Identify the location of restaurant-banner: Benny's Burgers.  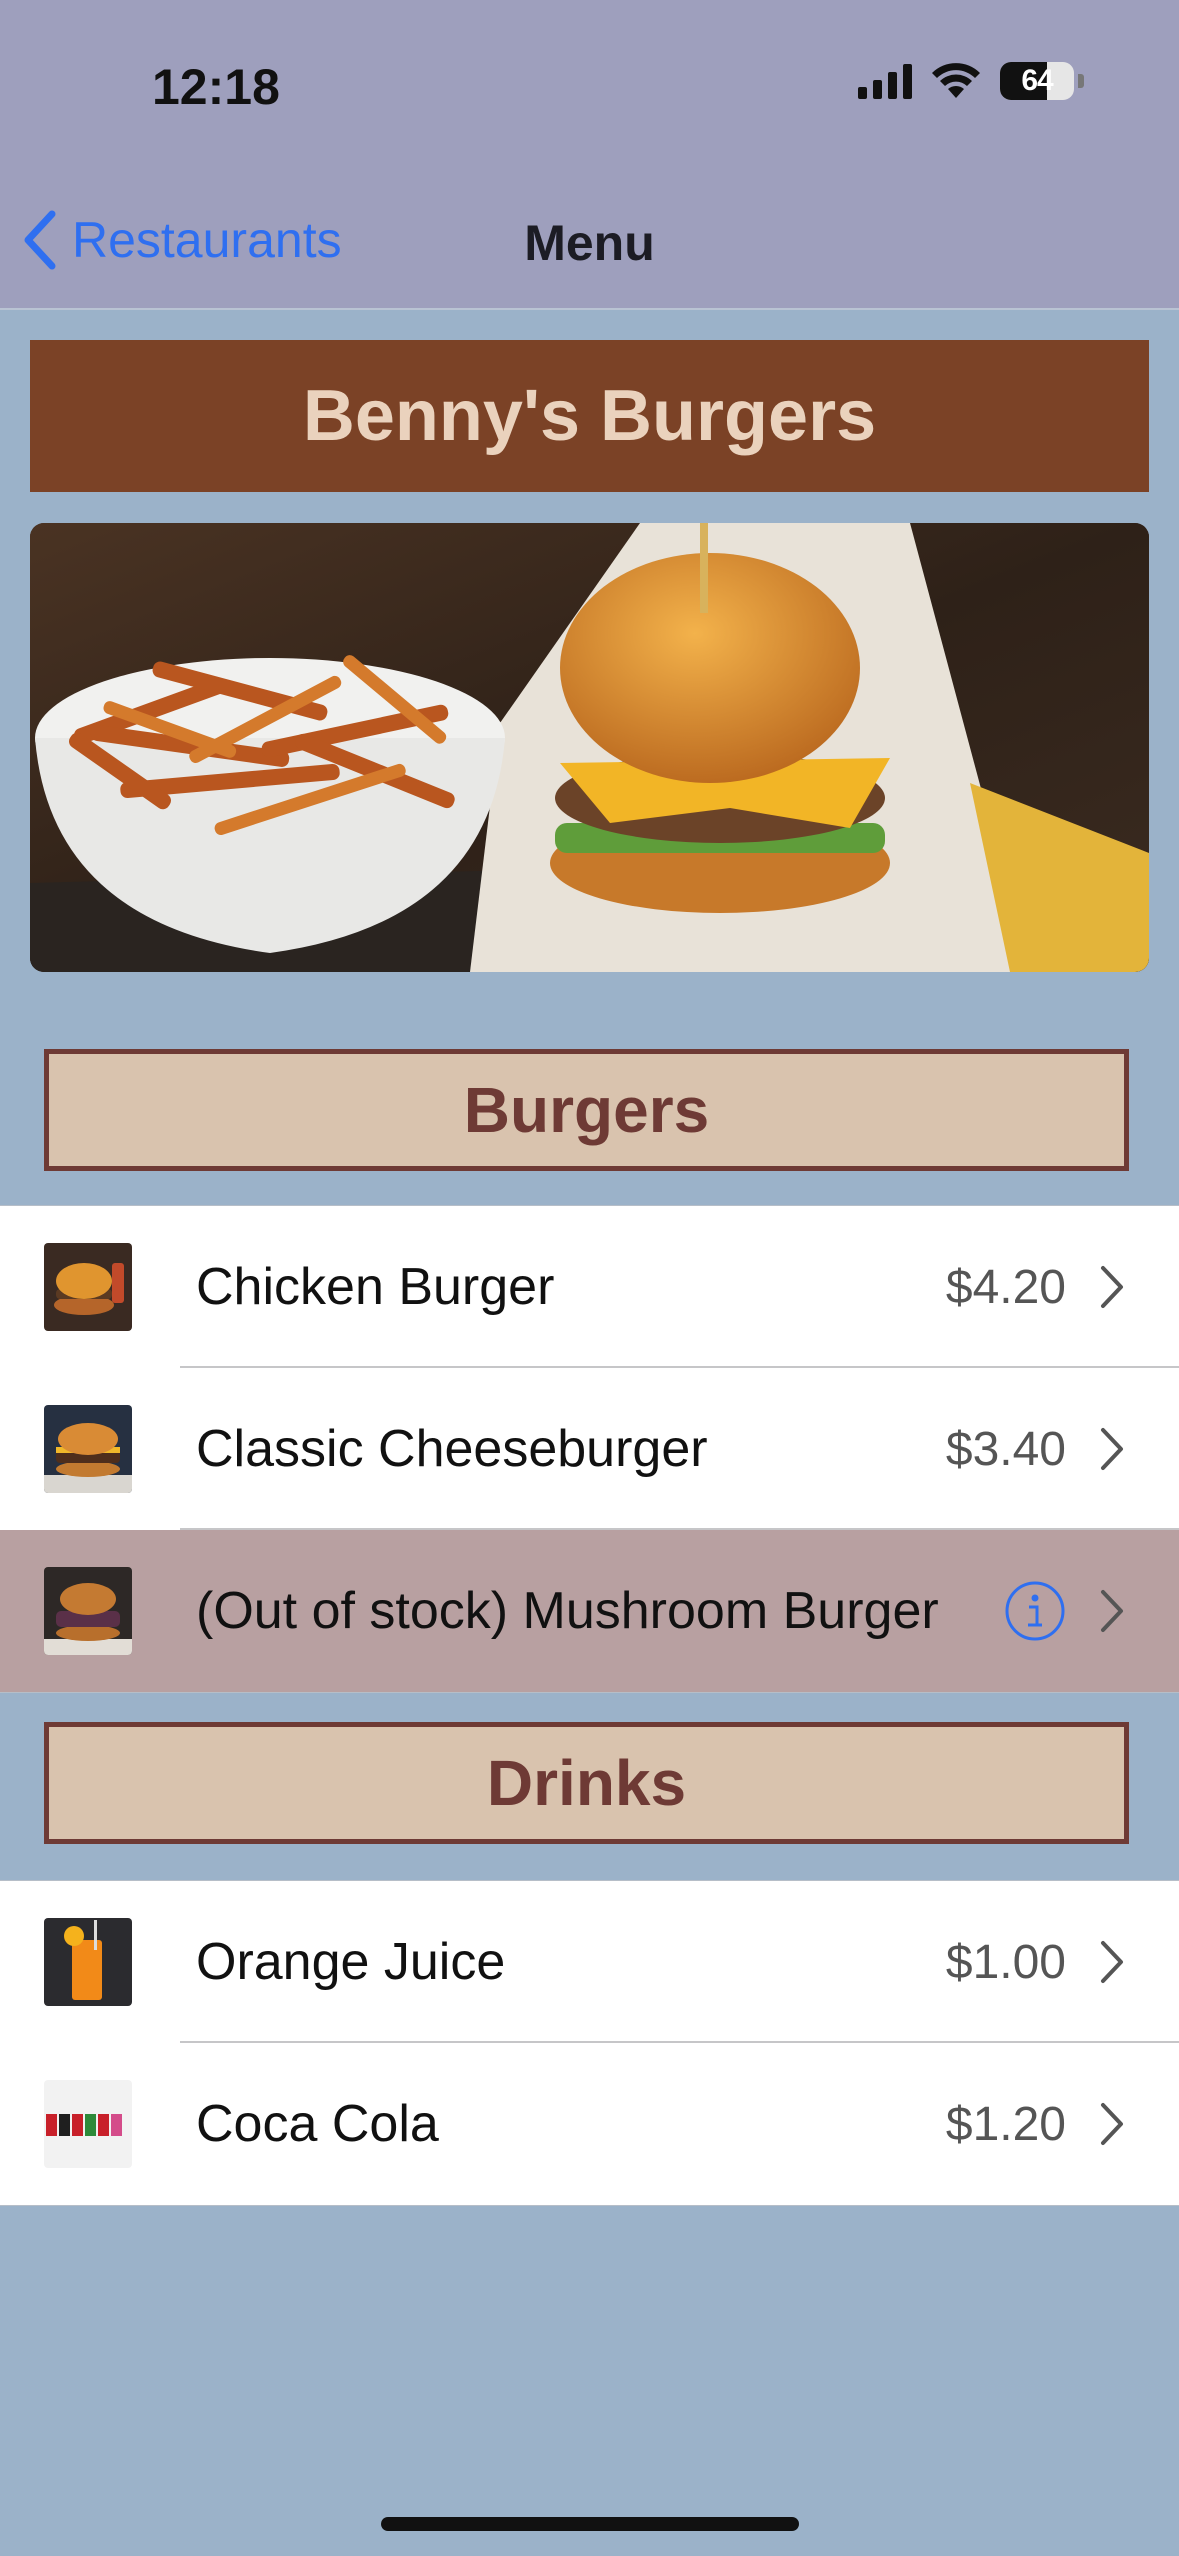
(589, 416).